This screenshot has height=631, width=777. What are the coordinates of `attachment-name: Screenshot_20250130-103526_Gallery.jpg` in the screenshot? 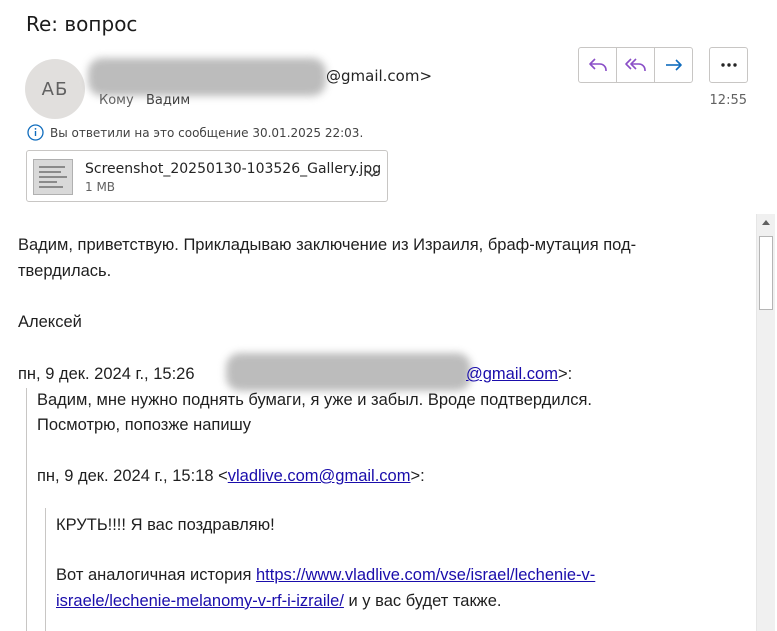 It's located at (233, 169).